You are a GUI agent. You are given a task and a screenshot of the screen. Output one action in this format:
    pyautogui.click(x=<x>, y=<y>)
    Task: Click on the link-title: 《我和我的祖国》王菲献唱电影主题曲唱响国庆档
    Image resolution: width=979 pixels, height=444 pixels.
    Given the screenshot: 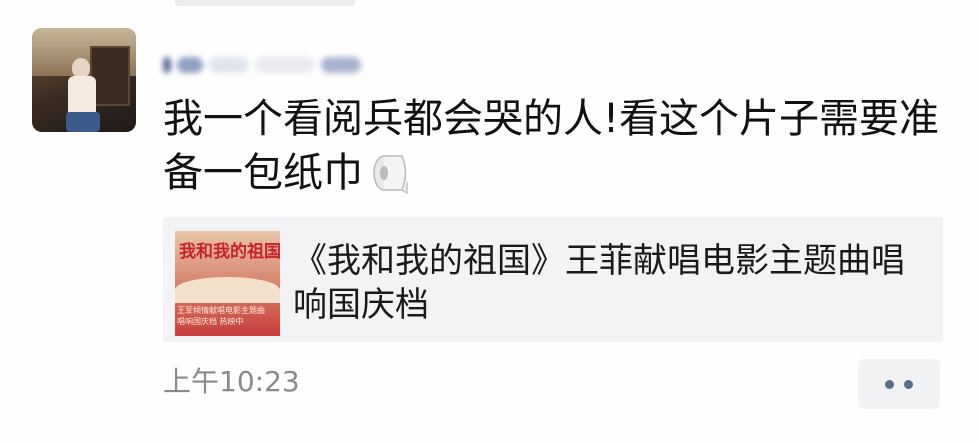 What is the action you would take?
    pyautogui.click(x=599, y=283)
    